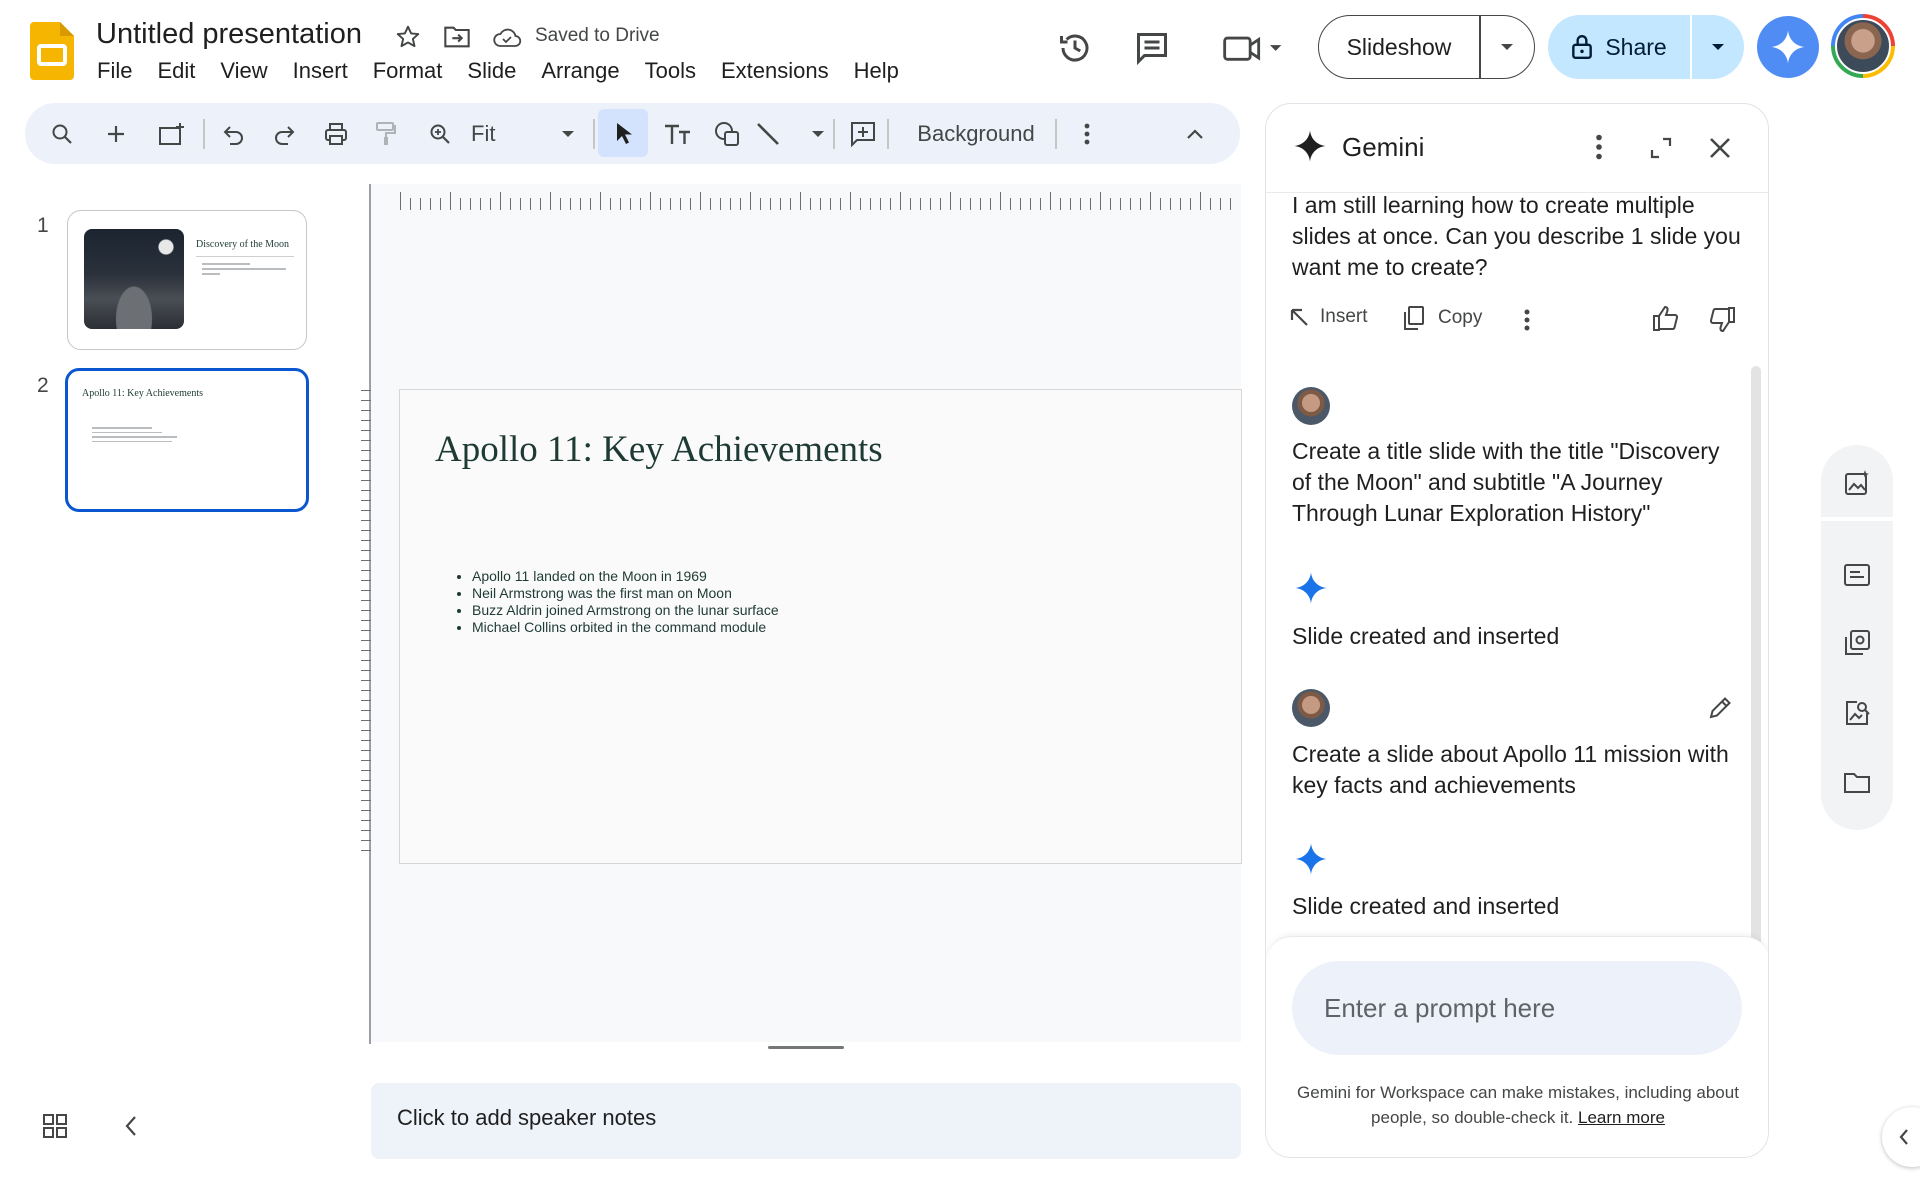  Describe the element at coordinates (1344, 317) in the screenshot. I see `insert-label: Insert` at that location.